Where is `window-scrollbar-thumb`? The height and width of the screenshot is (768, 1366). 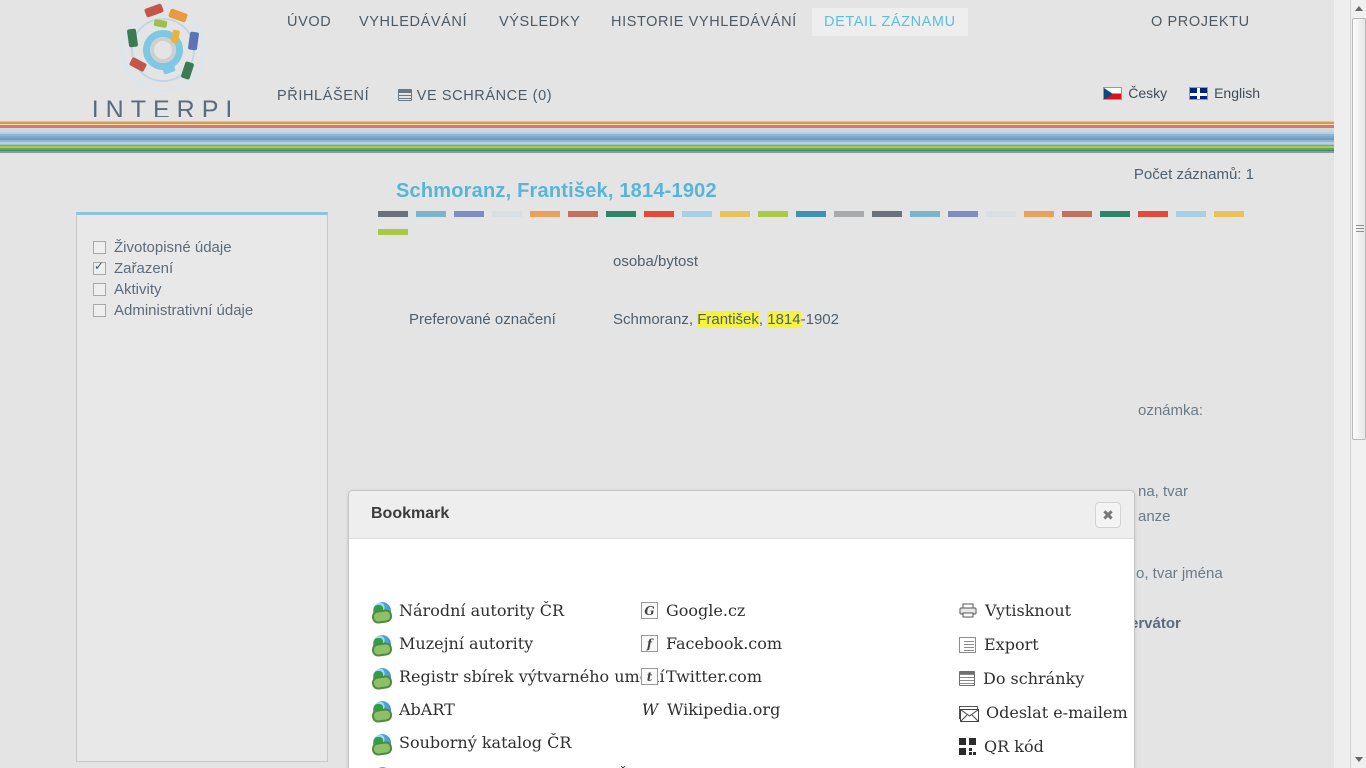
window-scrollbar-thumb is located at coordinates (1359, 229).